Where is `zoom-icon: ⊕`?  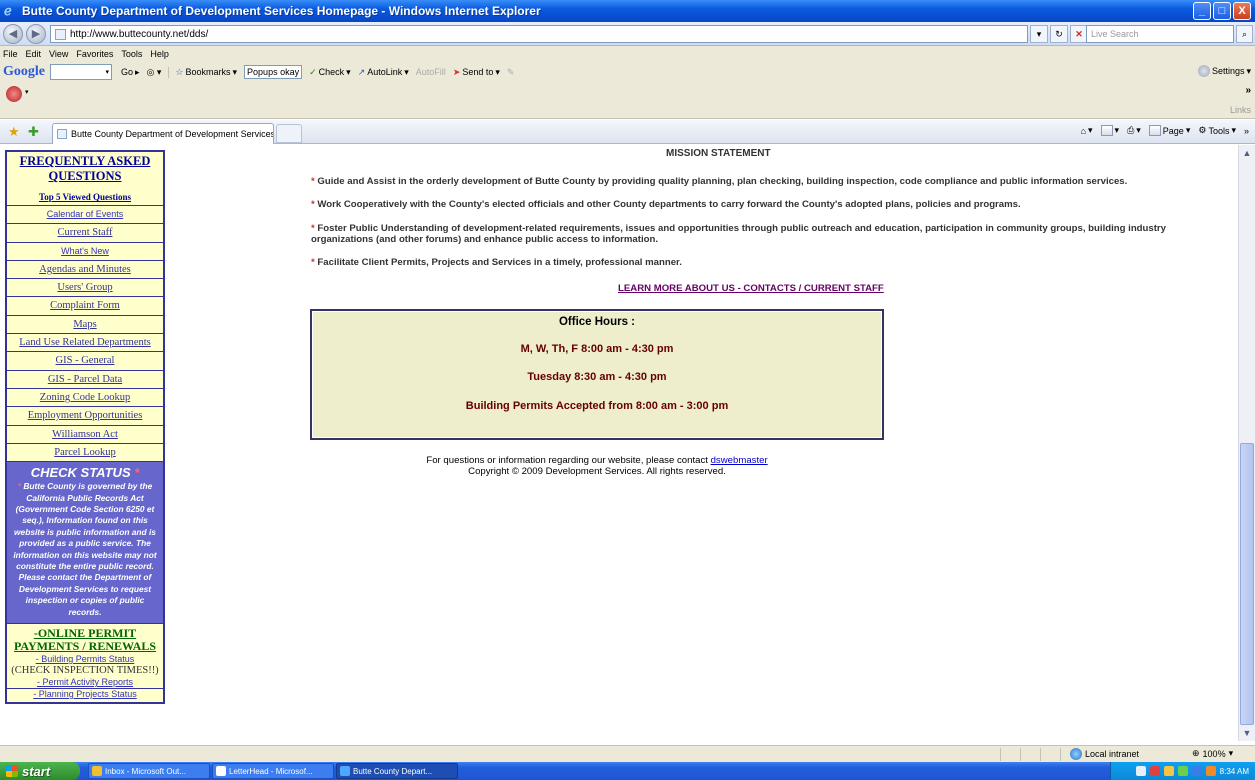 zoom-icon: ⊕ is located at coordinates (1196, 753).